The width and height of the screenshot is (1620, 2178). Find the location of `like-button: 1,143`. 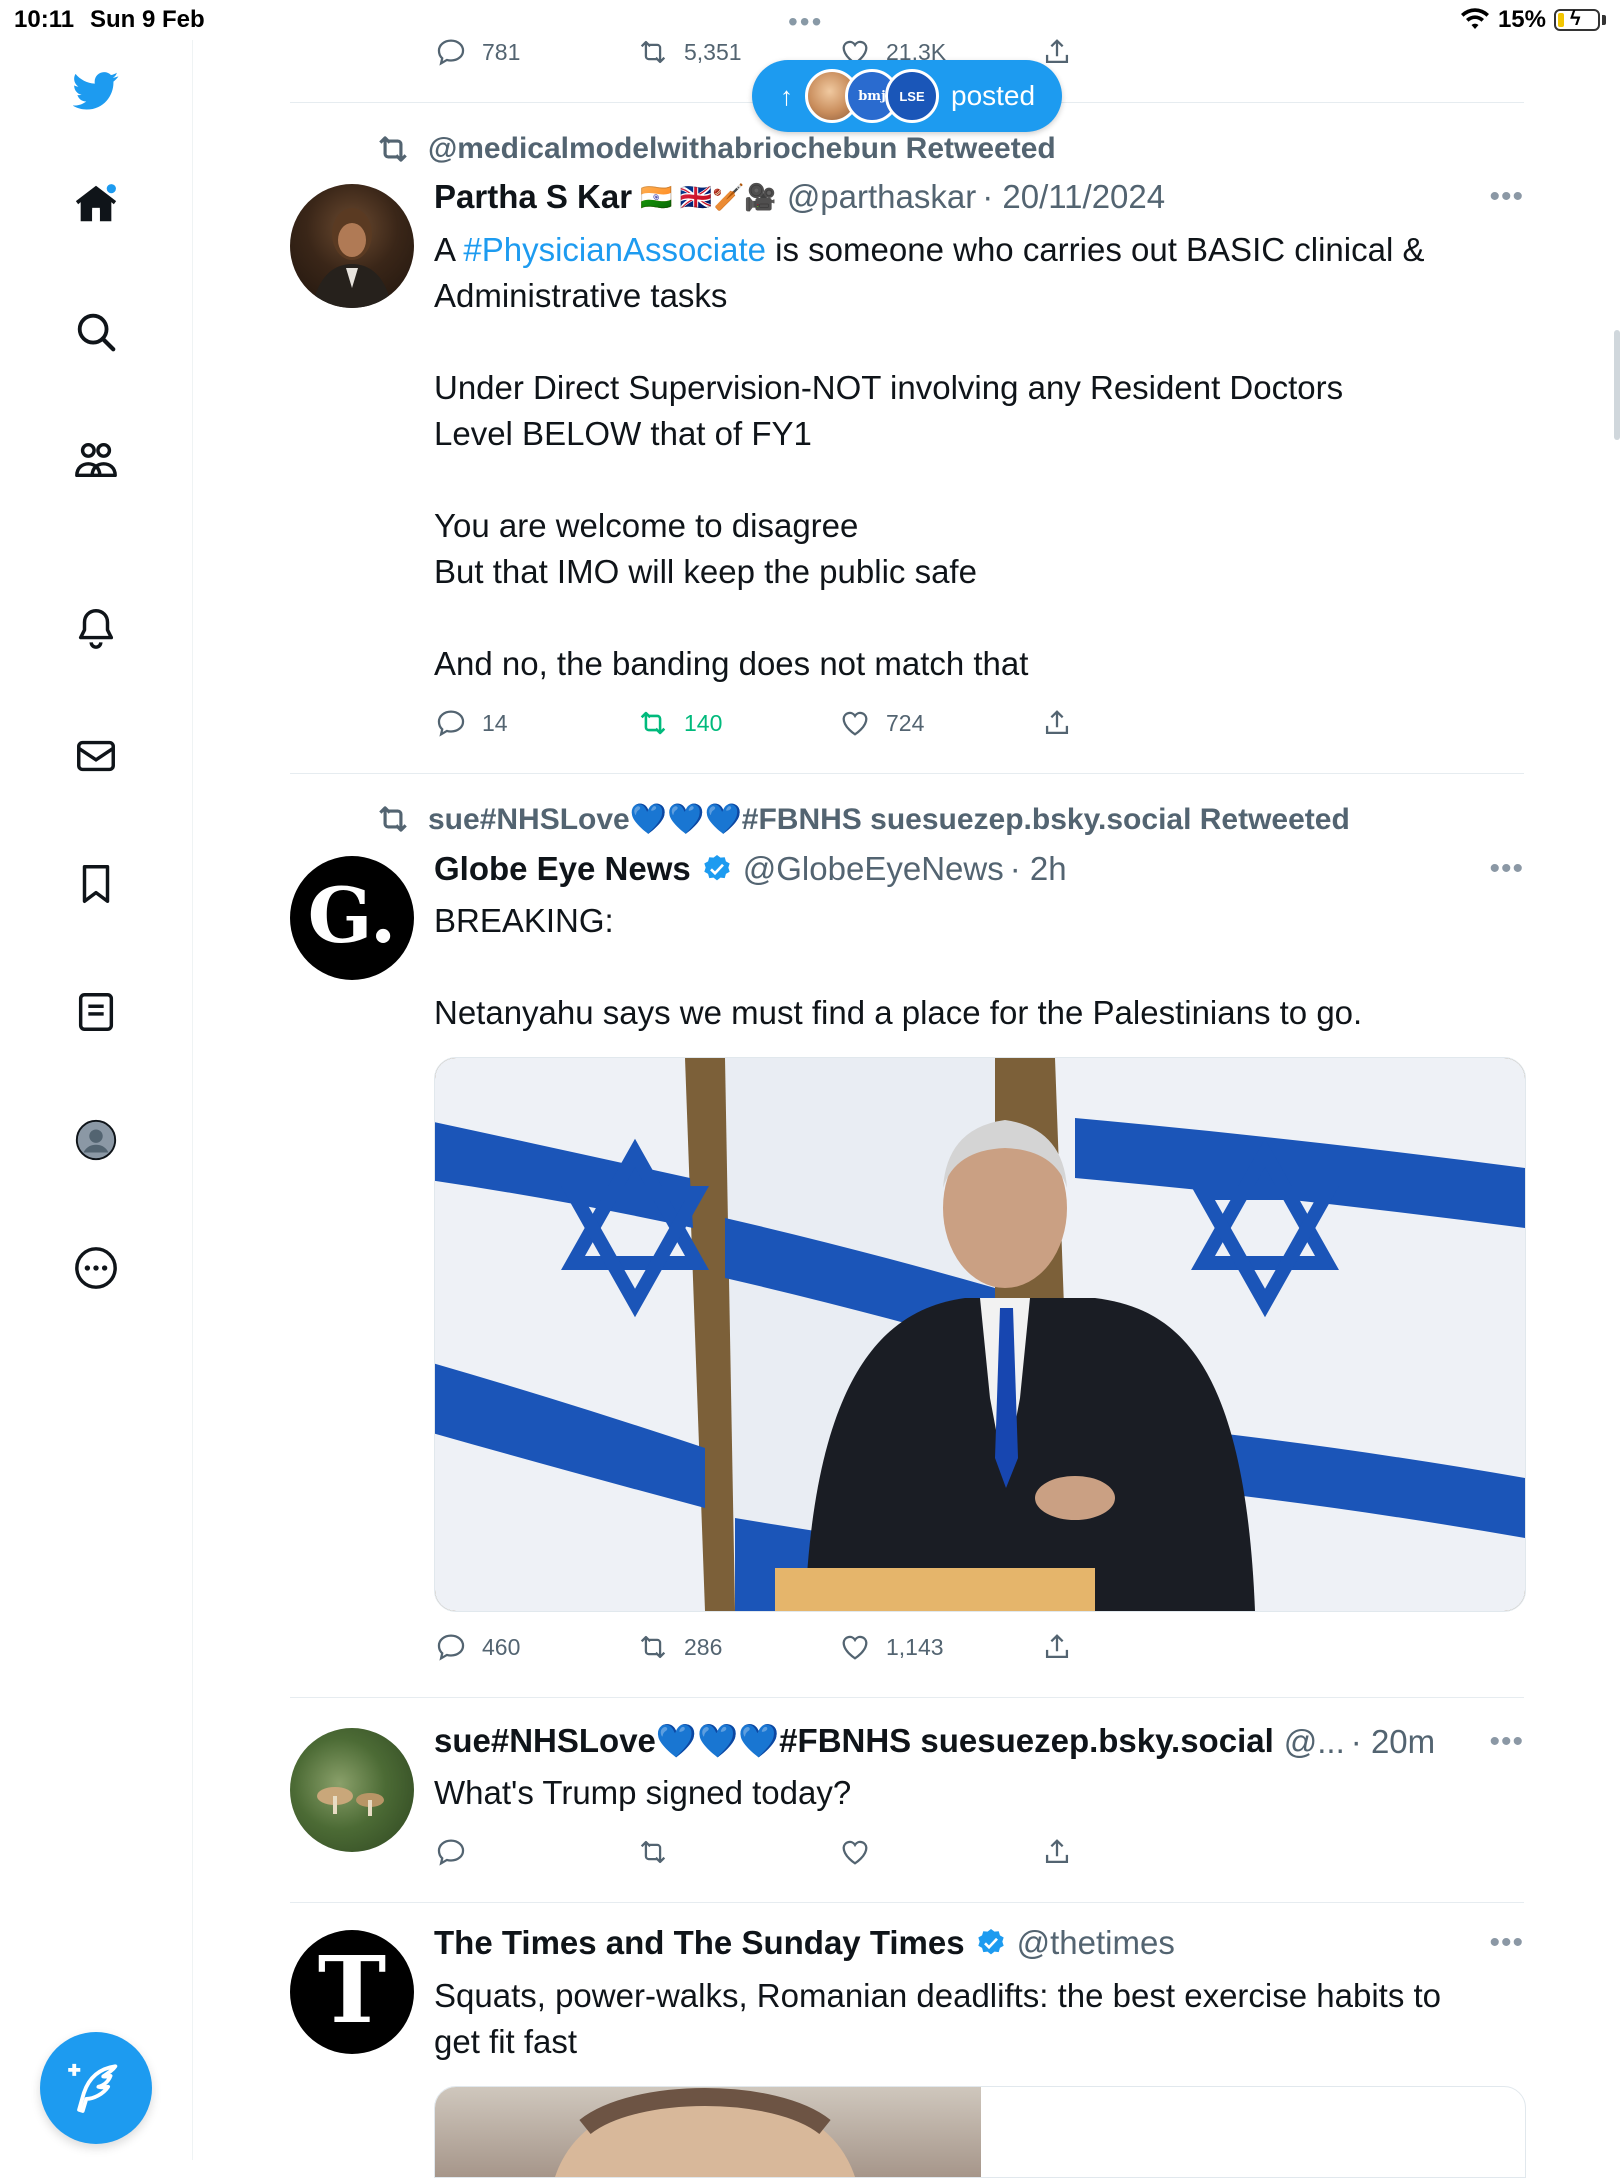

like-button: 1,143 is located at coordinates (939, 1647).